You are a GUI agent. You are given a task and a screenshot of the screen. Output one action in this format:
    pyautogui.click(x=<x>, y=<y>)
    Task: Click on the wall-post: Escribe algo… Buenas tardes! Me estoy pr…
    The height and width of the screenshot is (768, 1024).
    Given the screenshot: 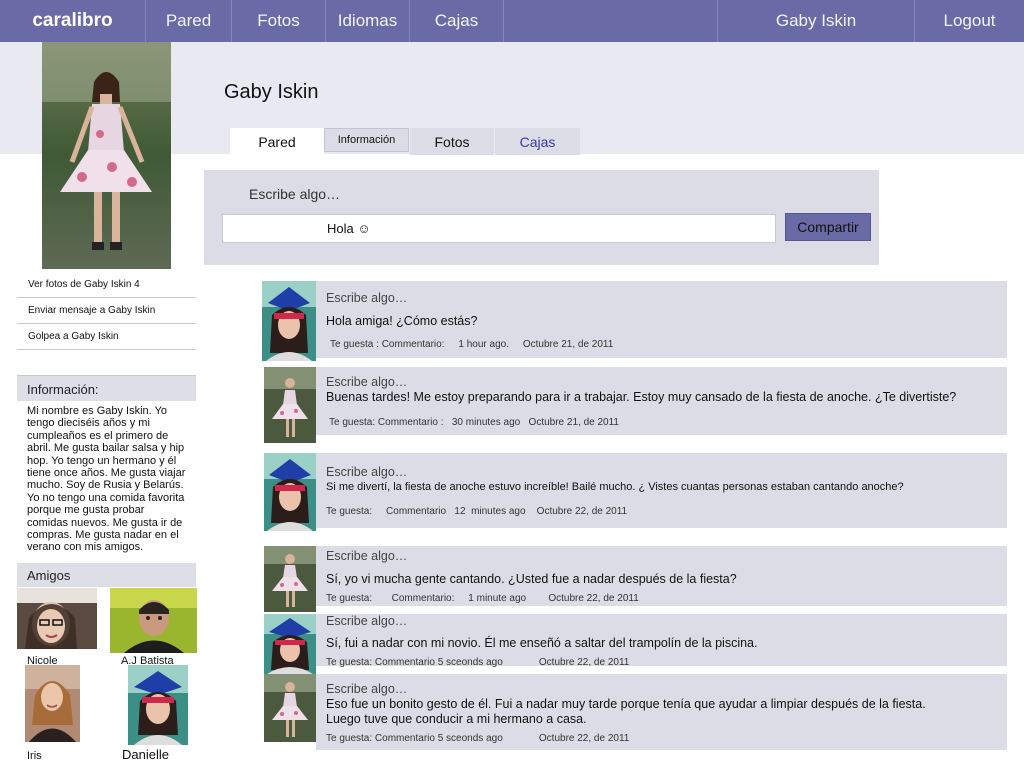 What is the action you would take?
    pyautogui.click(x=661, y=401)
    